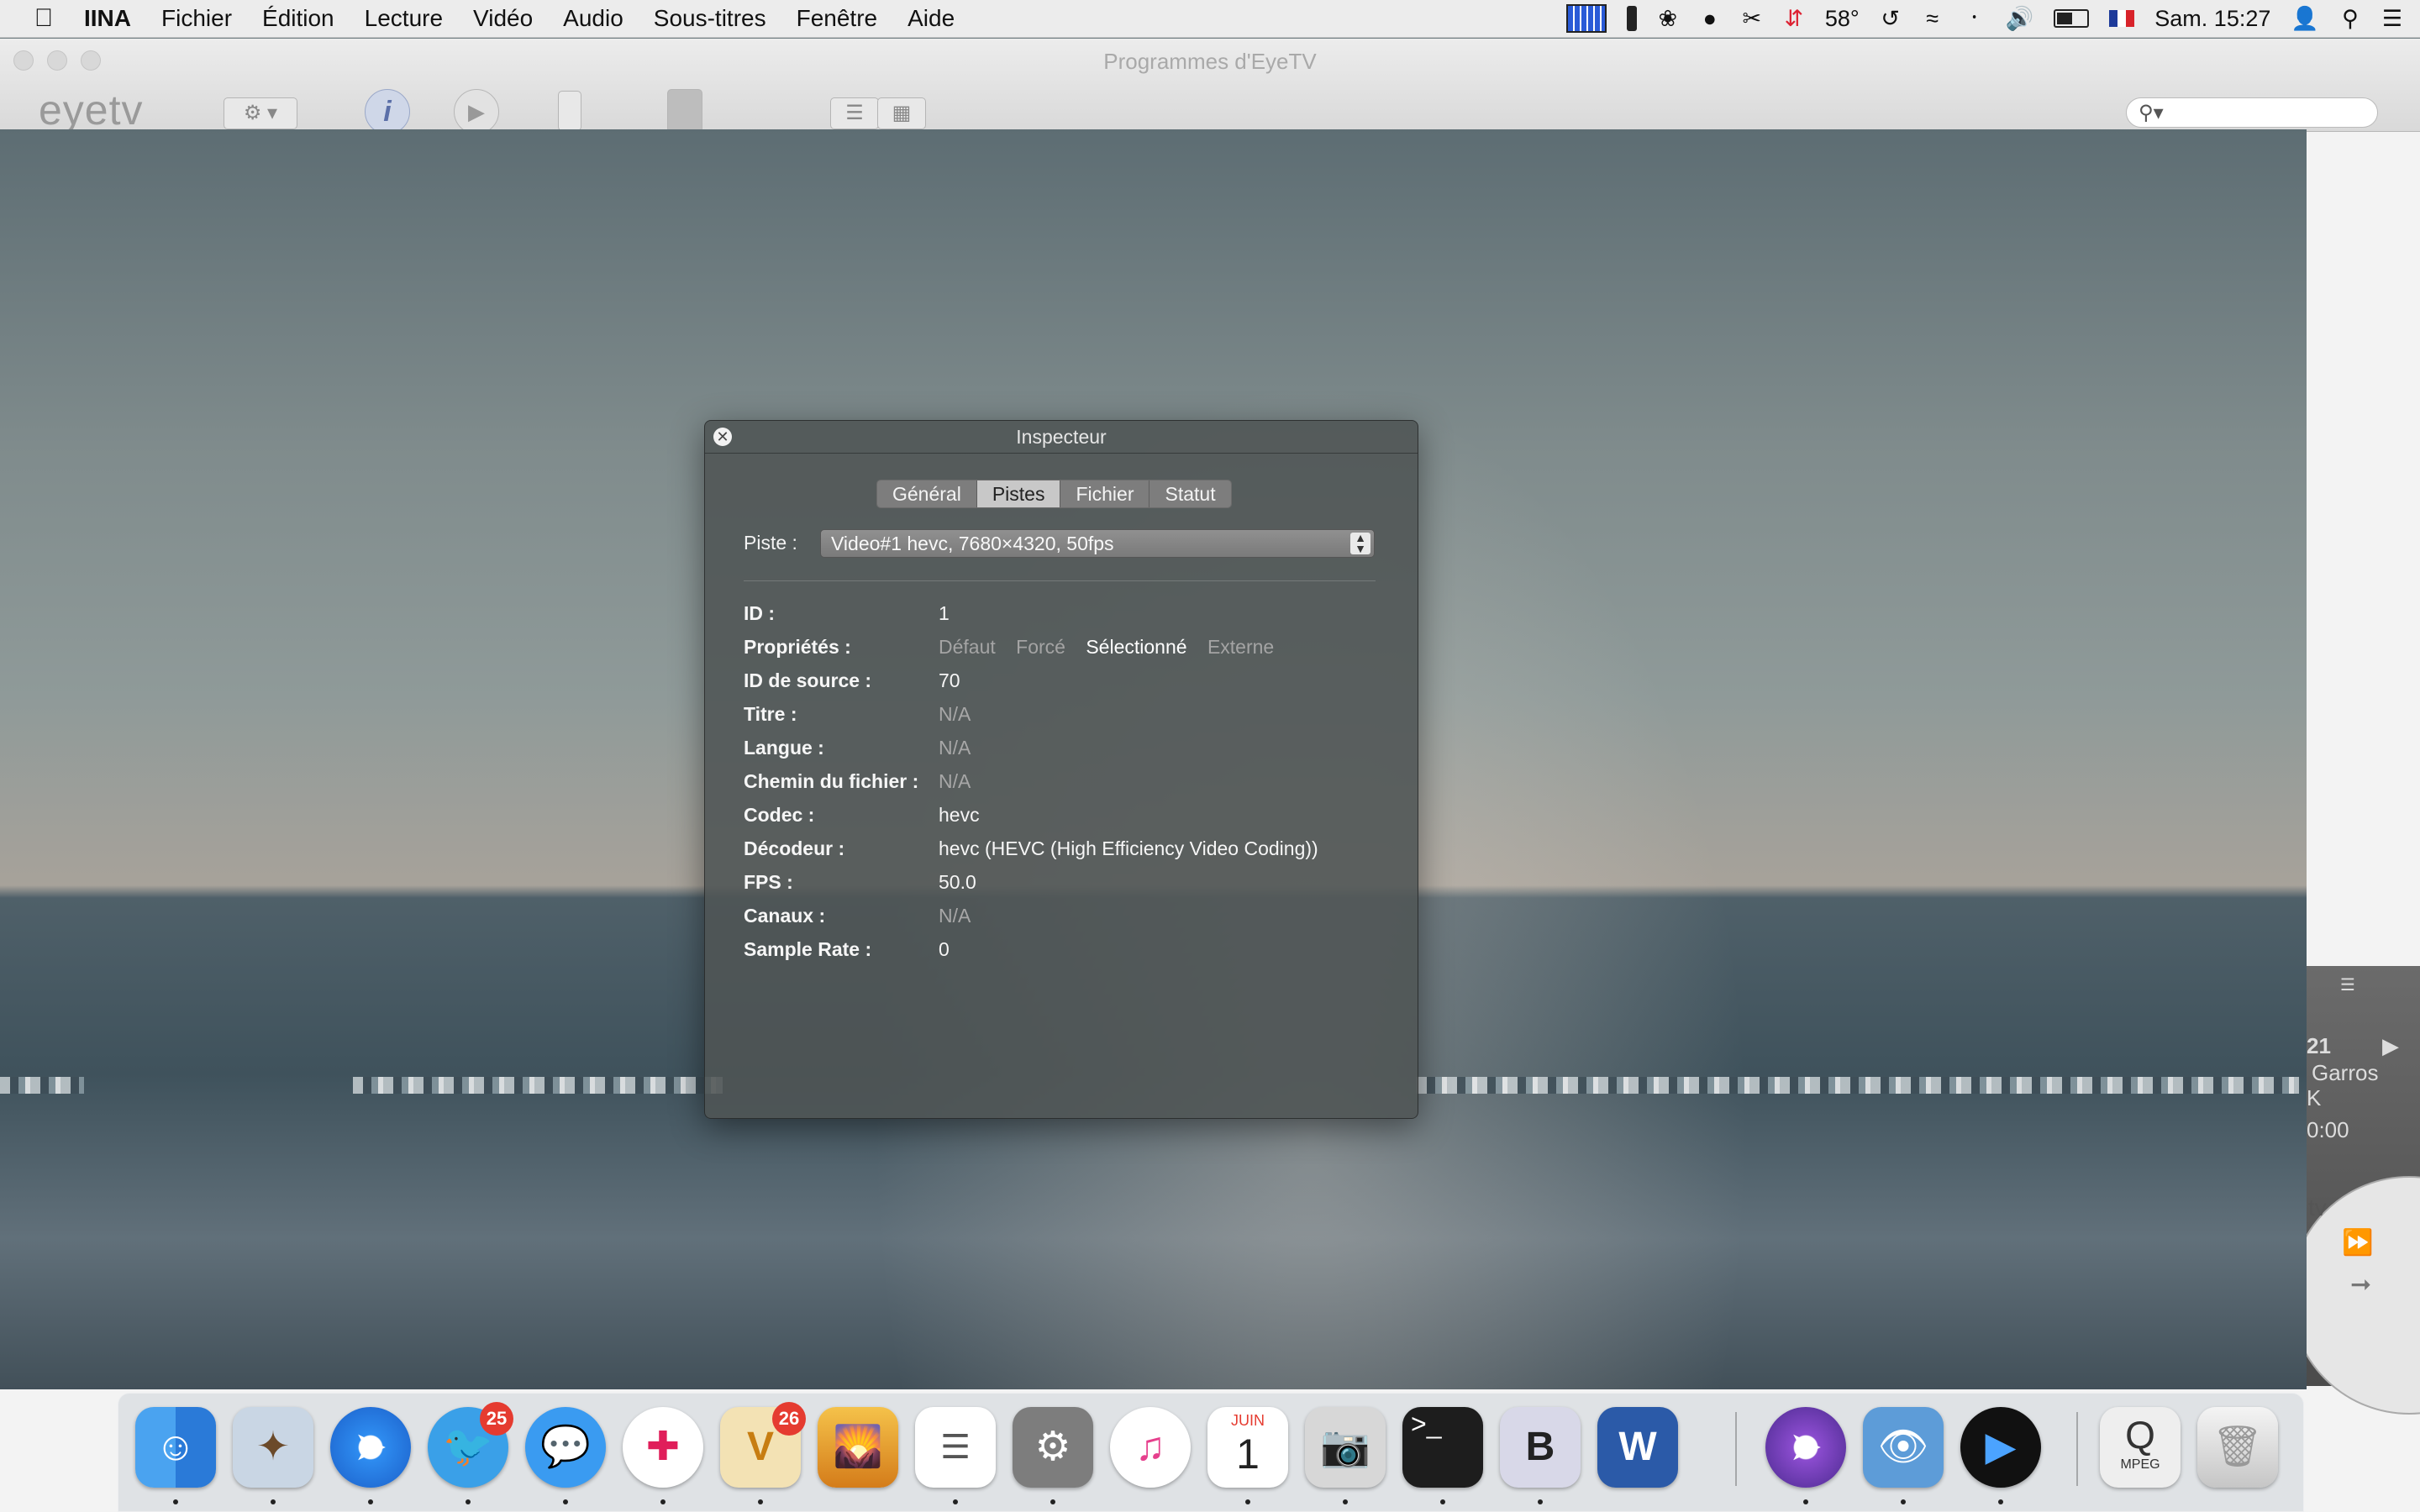 This screenshot has height=1512, width=2420. Describe the element at coordinates (1752, 19) in the screenshot. I see `scissors-icon: ✂` at that location.